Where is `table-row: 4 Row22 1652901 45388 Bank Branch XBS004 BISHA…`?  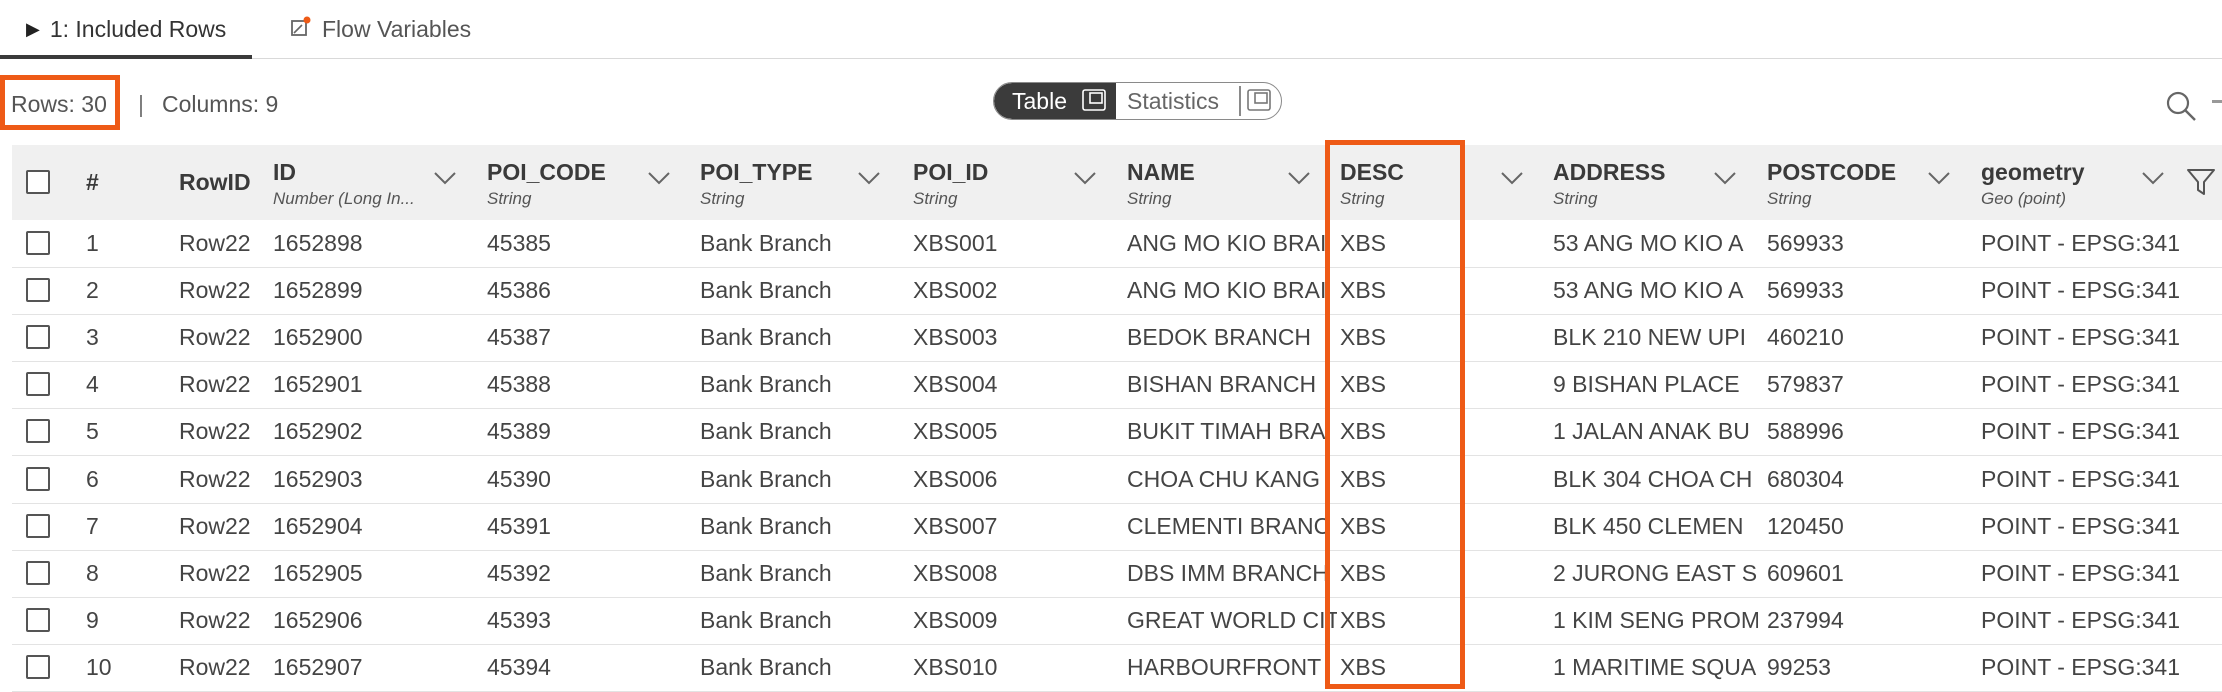
table-row: 4 Row22 1652901 45388 Bank Branch XBS004 BISHA… is located at coordinates (1117, 385).